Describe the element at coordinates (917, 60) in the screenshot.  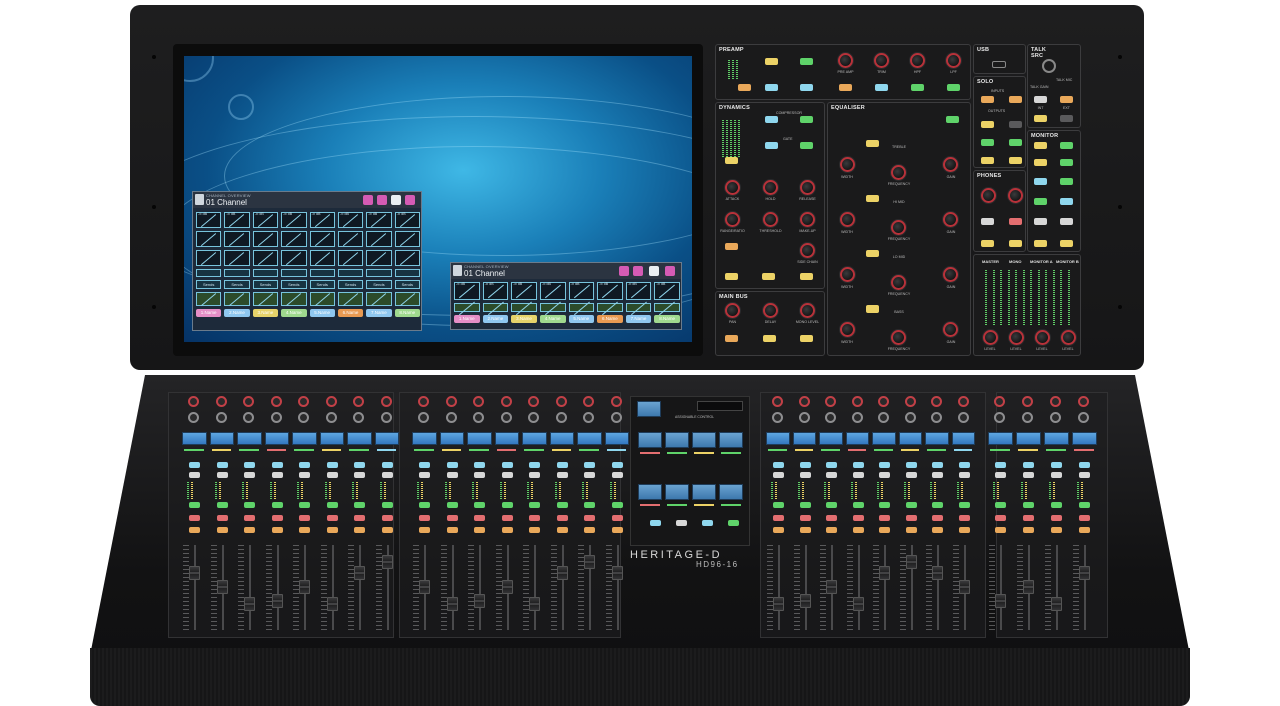
I see `preamp-hpf-knob` at that location.